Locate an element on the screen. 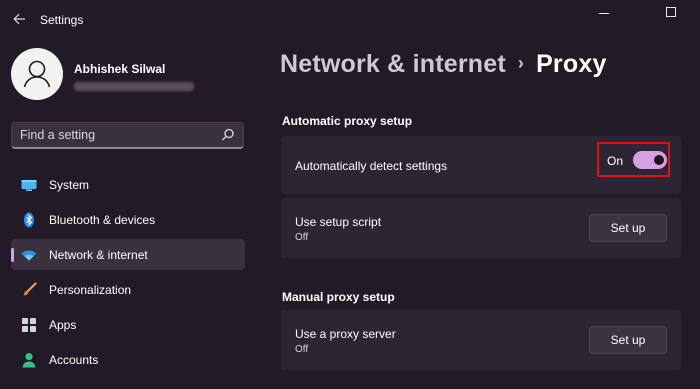  maximize-icon is located at coordinates (671, 12).